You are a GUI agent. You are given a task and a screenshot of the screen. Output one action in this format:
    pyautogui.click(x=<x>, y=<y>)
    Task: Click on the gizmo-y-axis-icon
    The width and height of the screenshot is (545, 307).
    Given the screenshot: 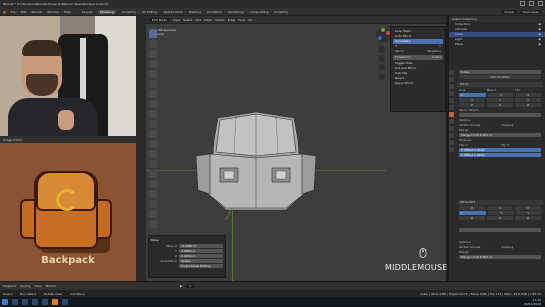 What is the action you would take?
    pyautogui.click(x=383, y=30)
    